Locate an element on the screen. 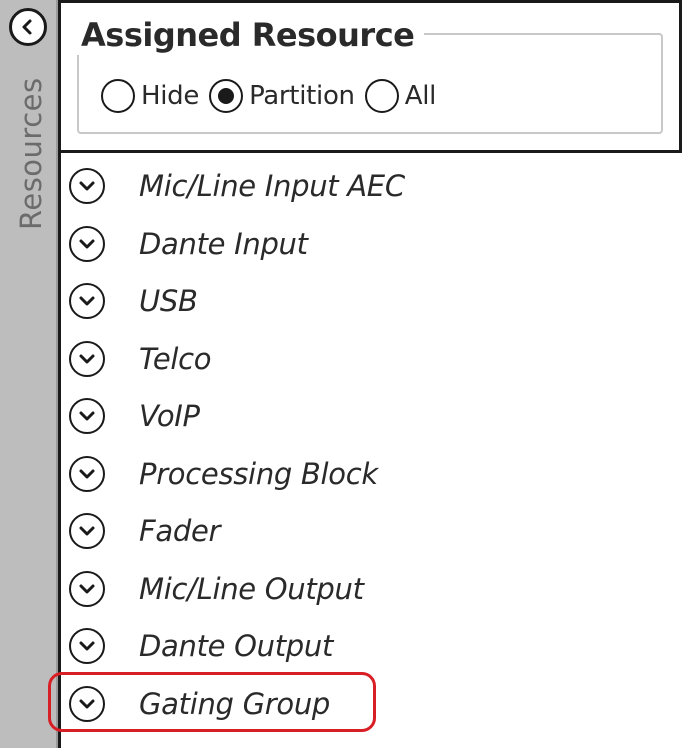 Image resolution: width=682 pixels, height=748 pixels. list-item-usb: USB is located at coordinates (133, 301).